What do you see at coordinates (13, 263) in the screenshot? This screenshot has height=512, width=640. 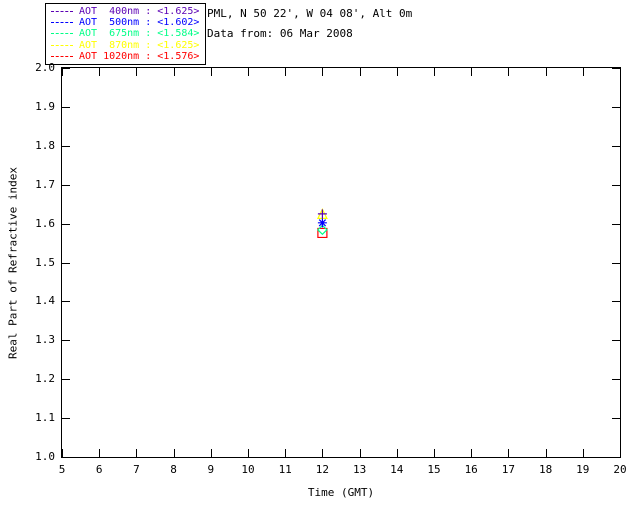 I see `y-axis-title: Real Part of Refractive index` at bounding box center [13, 263].